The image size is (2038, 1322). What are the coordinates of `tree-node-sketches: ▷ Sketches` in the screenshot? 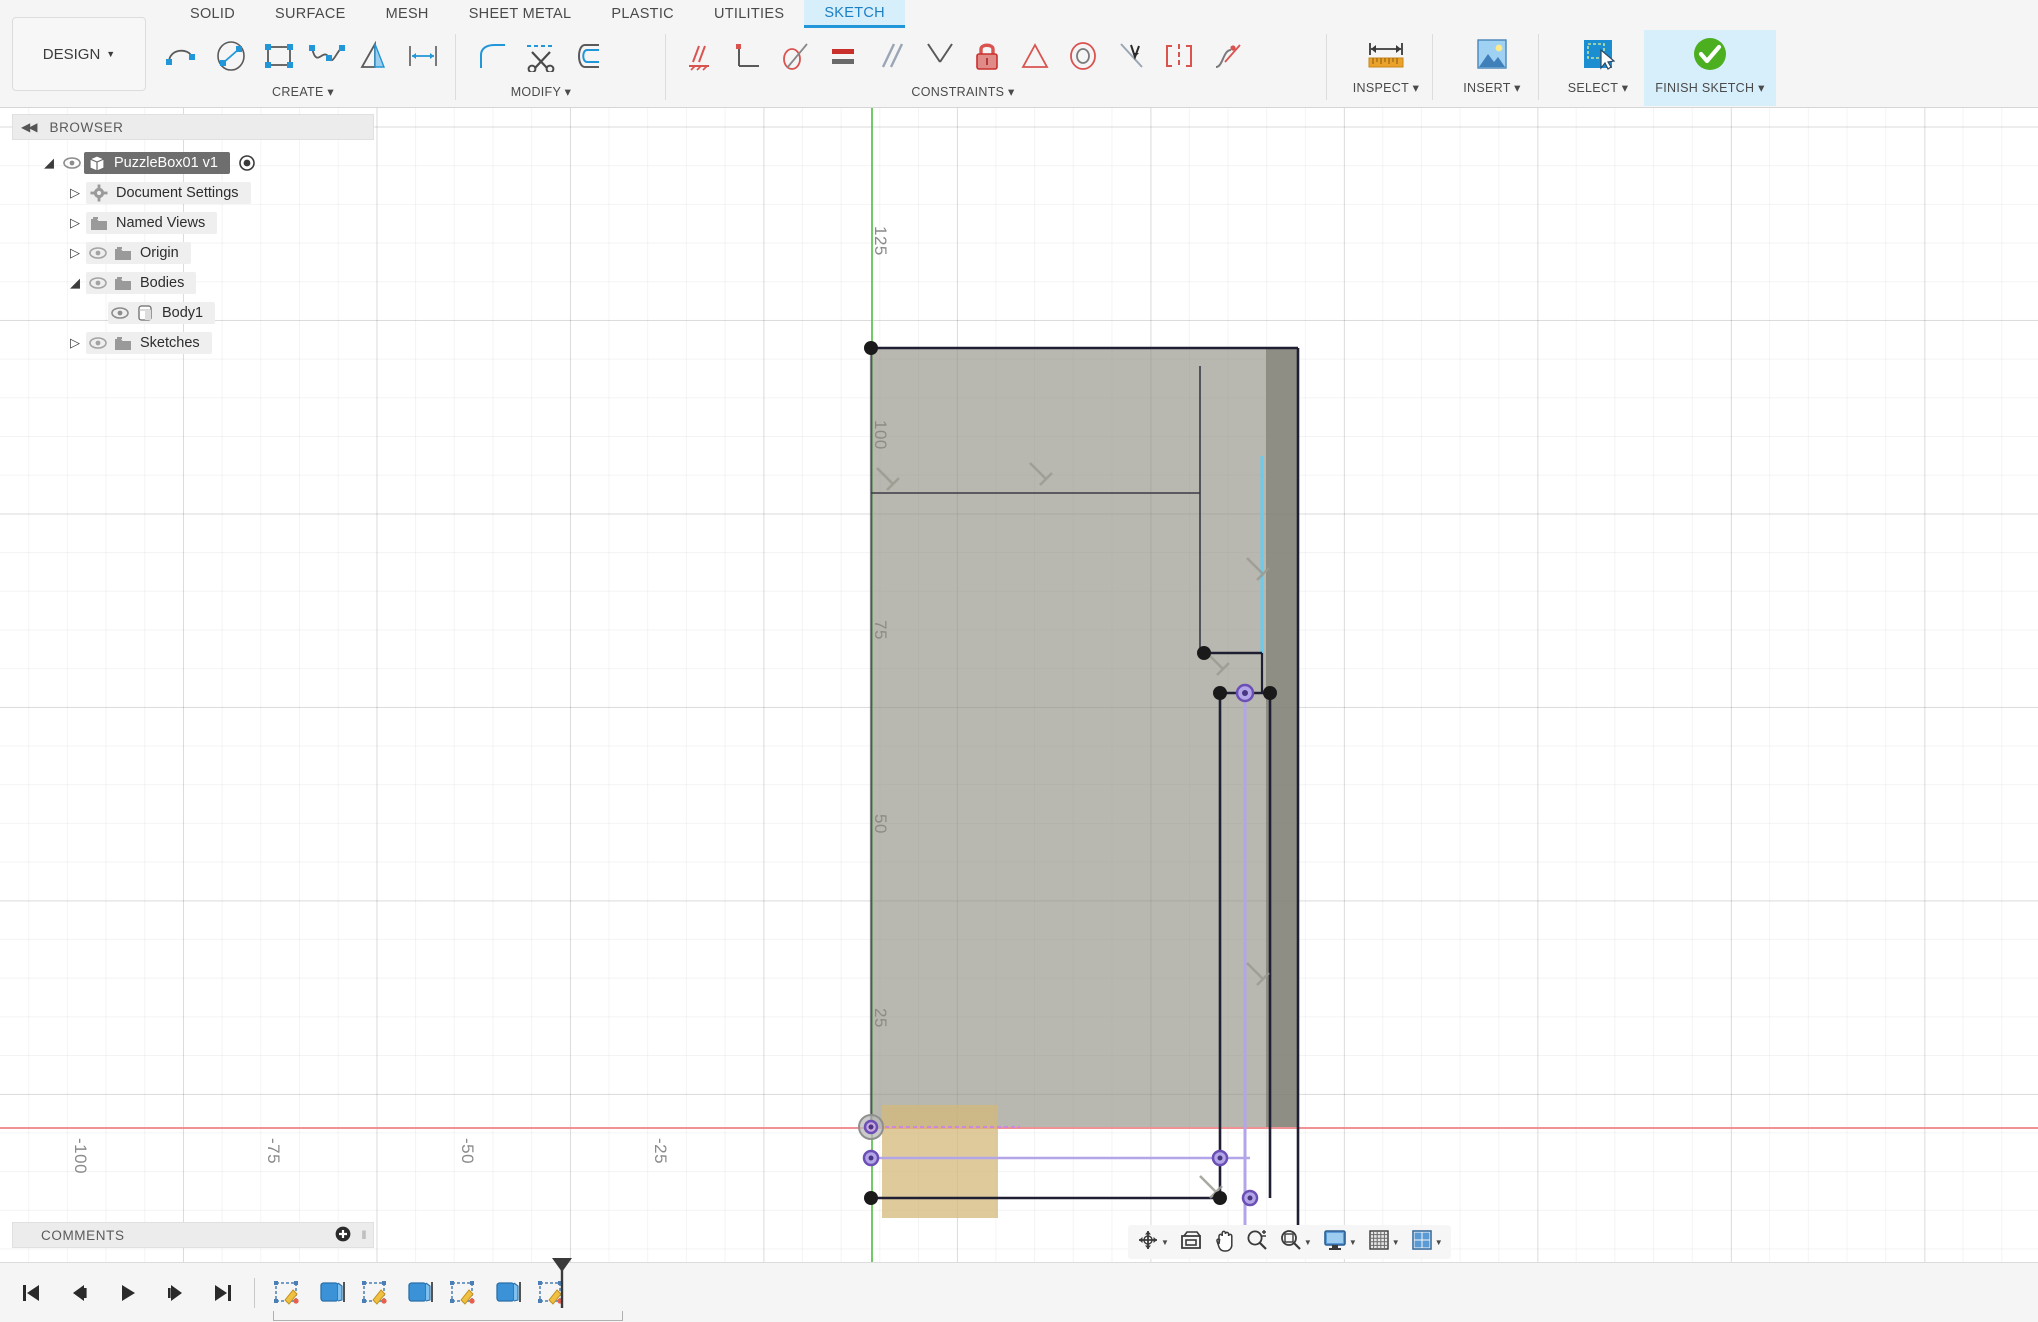 It's located at (193, 343).